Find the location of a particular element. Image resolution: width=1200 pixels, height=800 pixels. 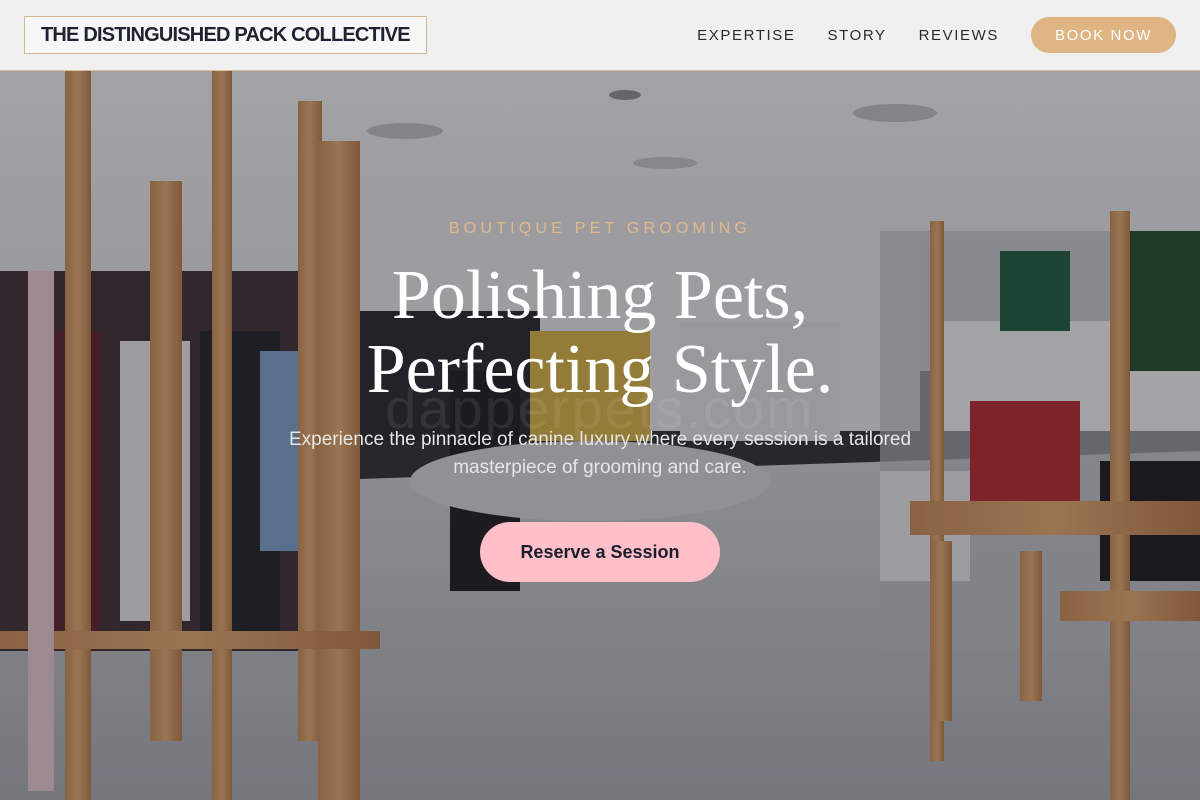

nav-link-story: STORY is located at coordinates (856, 35).